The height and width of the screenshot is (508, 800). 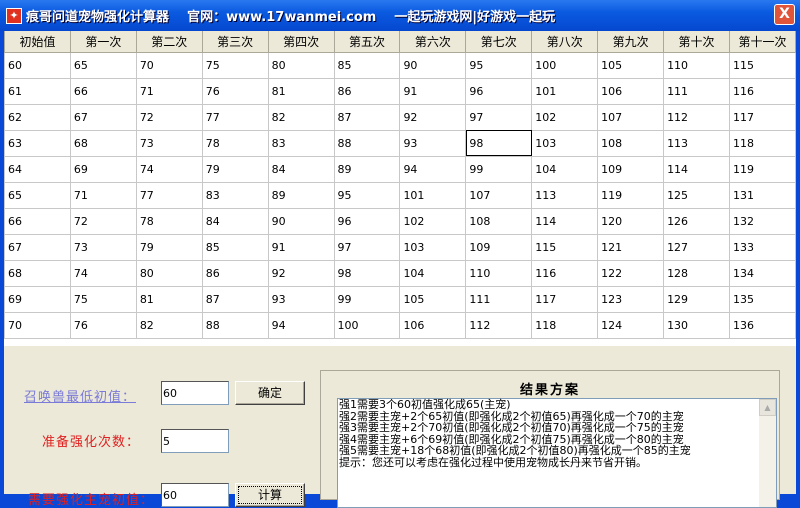 I want to click on table-cell: 80, so click(x=169, y=273).